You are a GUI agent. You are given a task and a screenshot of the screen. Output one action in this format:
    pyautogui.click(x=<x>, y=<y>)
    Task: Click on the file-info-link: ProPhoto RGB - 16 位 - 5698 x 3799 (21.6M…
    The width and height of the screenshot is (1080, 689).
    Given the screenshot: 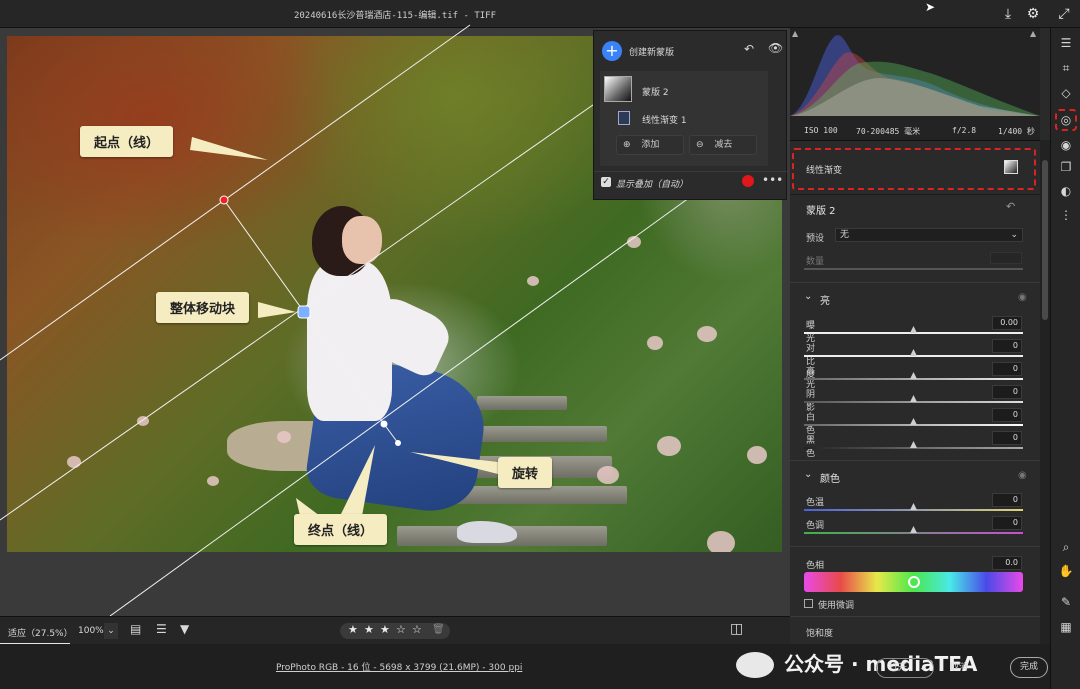 What is the action you would take?
    pyautogui.click(x=399, y=666)
    